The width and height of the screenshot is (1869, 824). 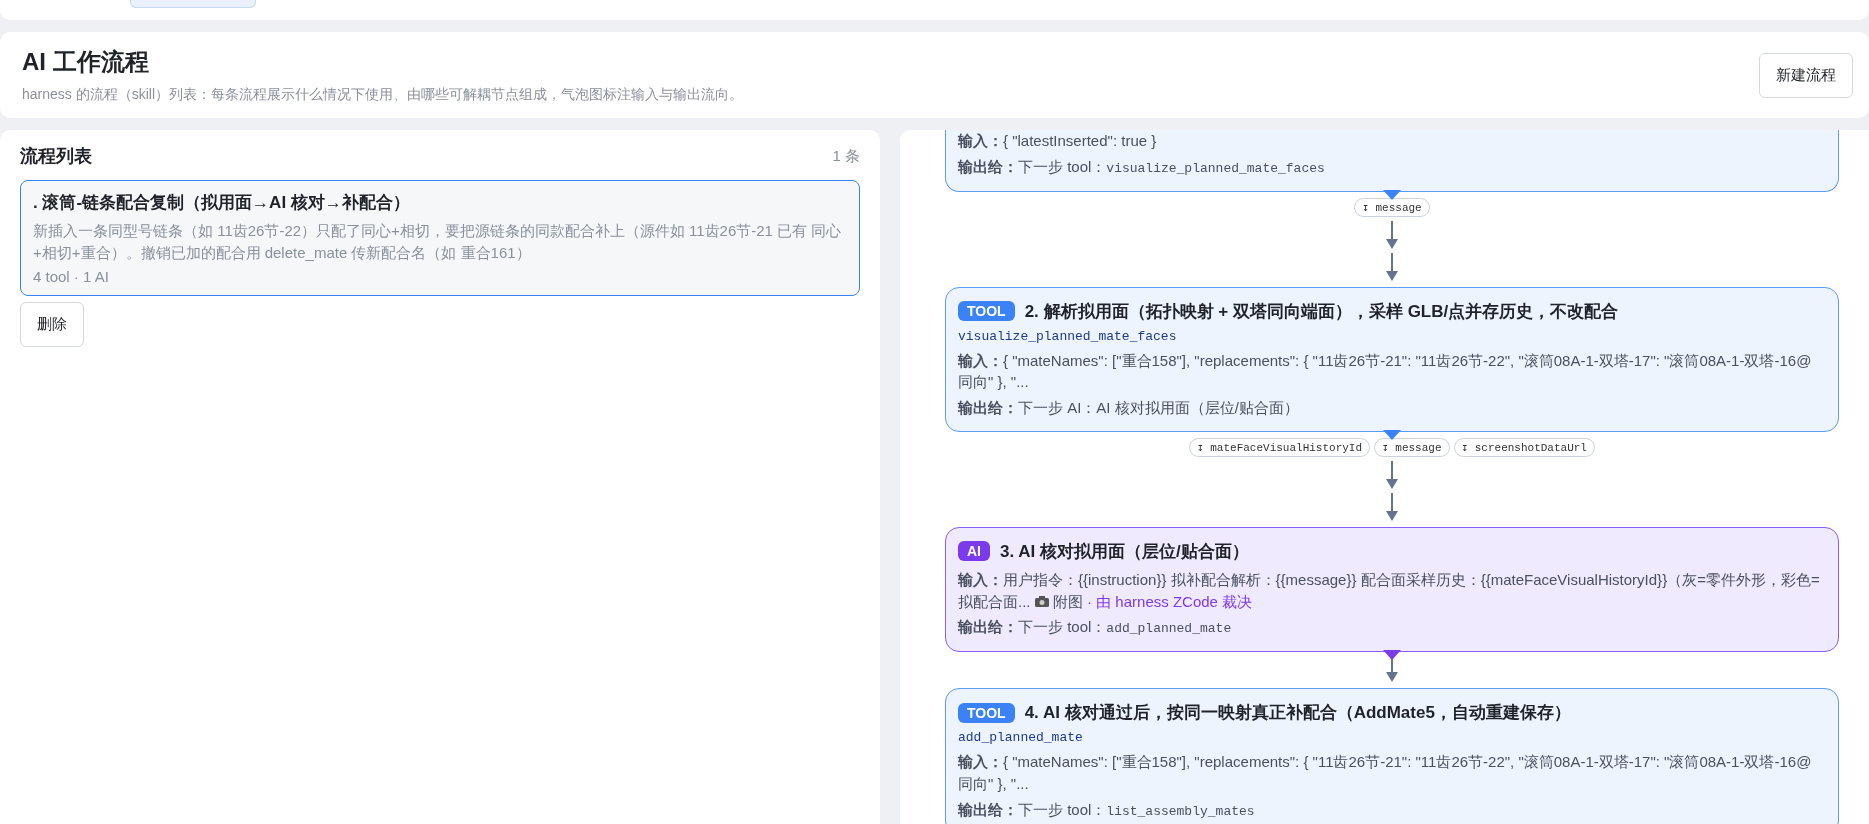 What do you see at coordinates (1058, 141) in the screenshot?
I see `input-line: 输入：{ "latestInserted": true }` at bounding box center [1058, 141].